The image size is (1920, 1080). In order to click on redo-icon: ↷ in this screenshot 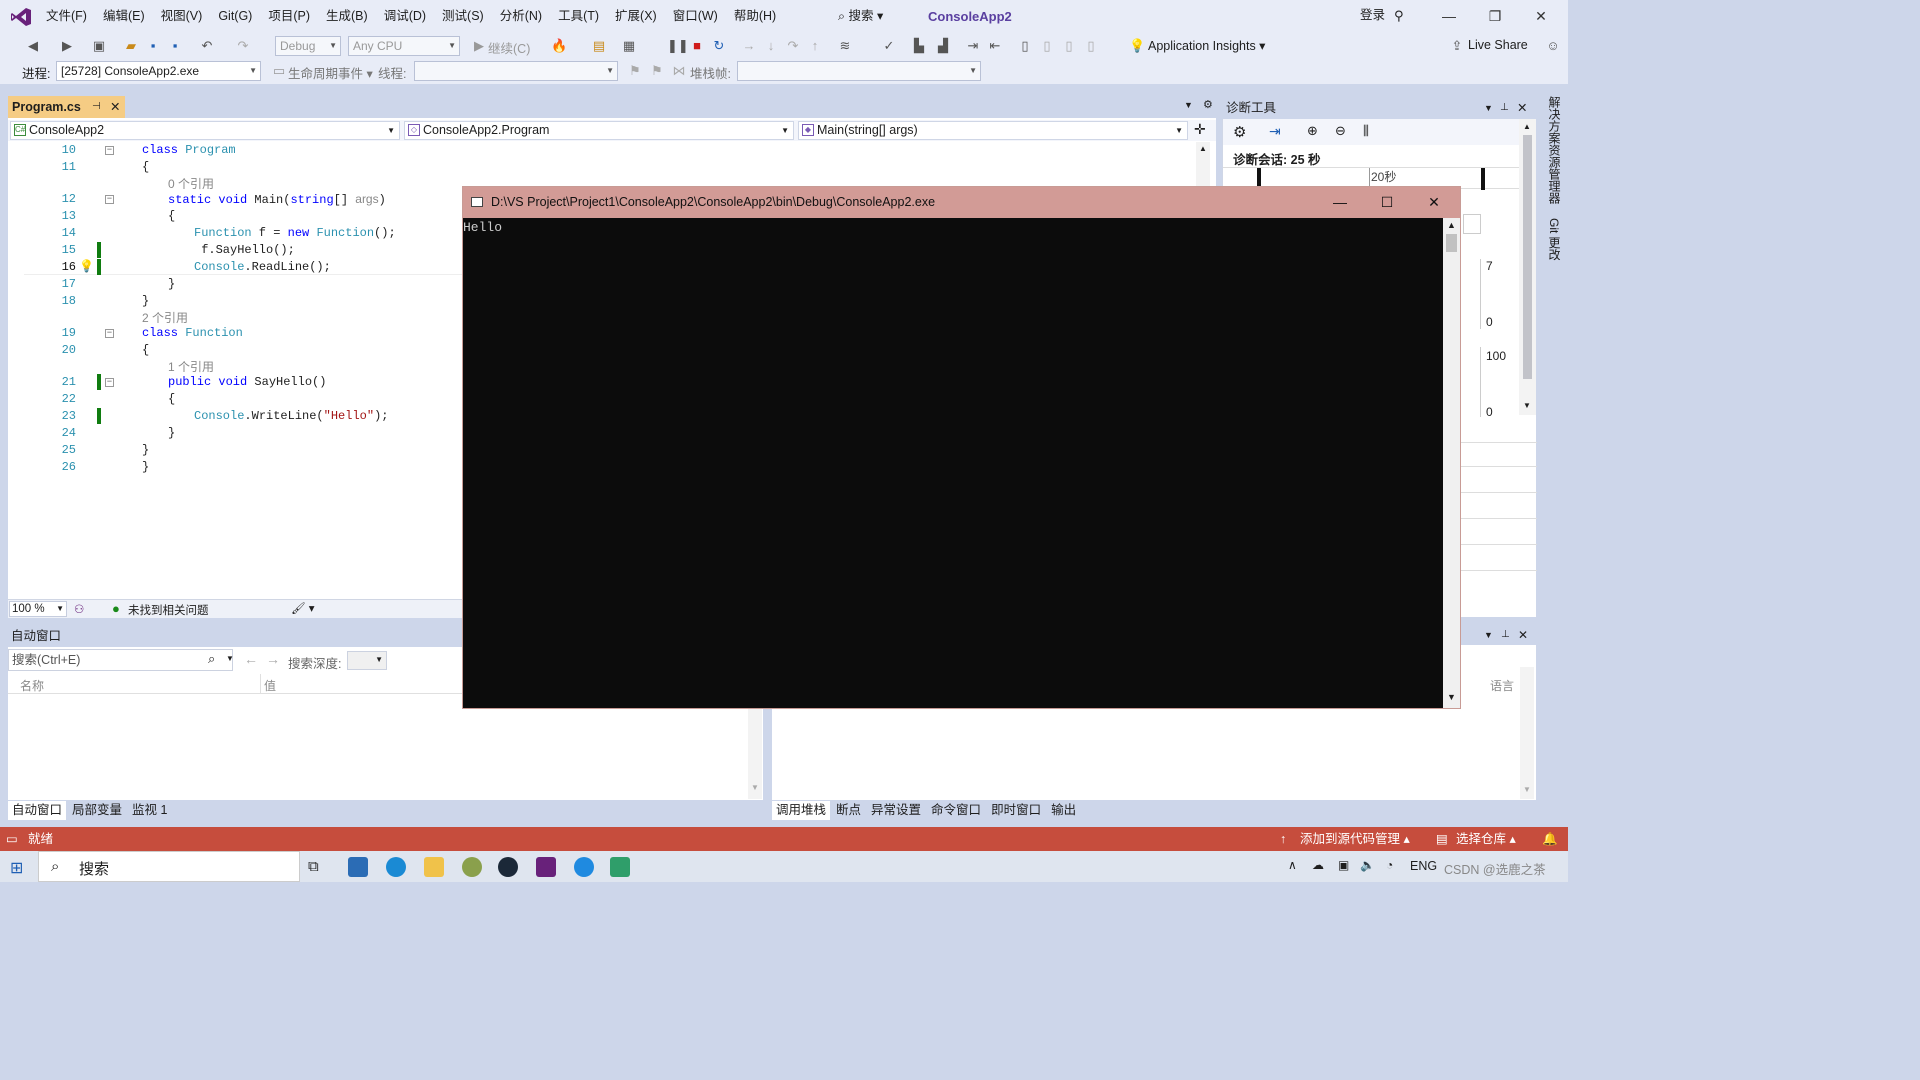, I will do `click(243, 46)`.